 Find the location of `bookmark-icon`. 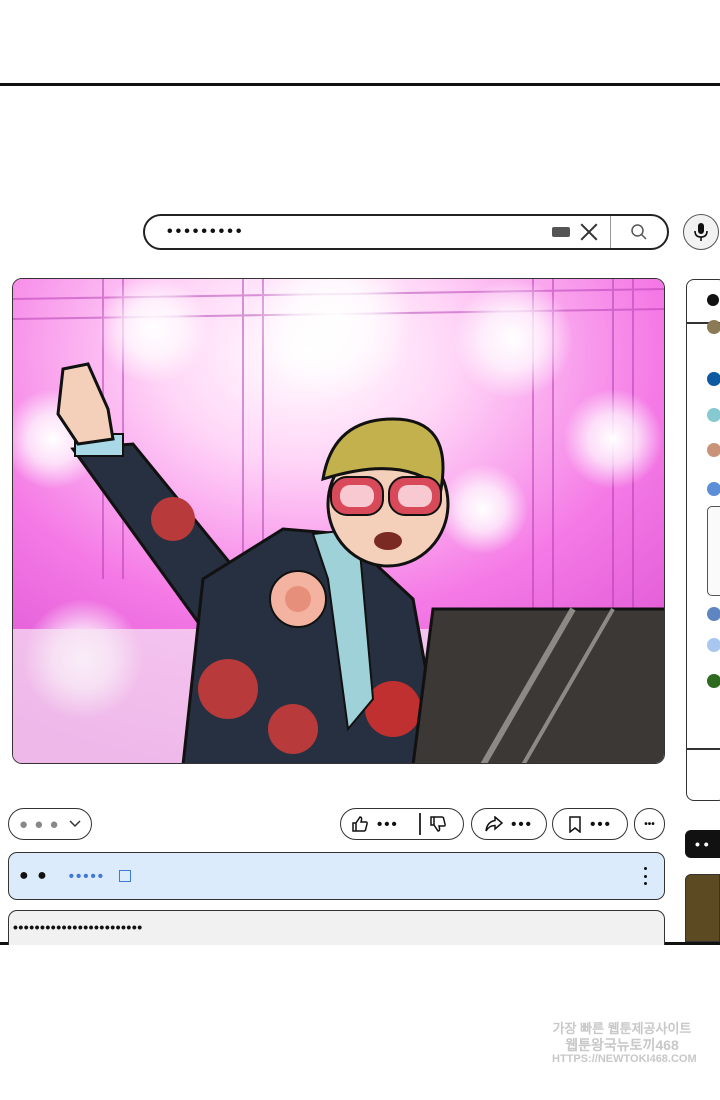

bookmark-icon is located at coordinates (575, 824).